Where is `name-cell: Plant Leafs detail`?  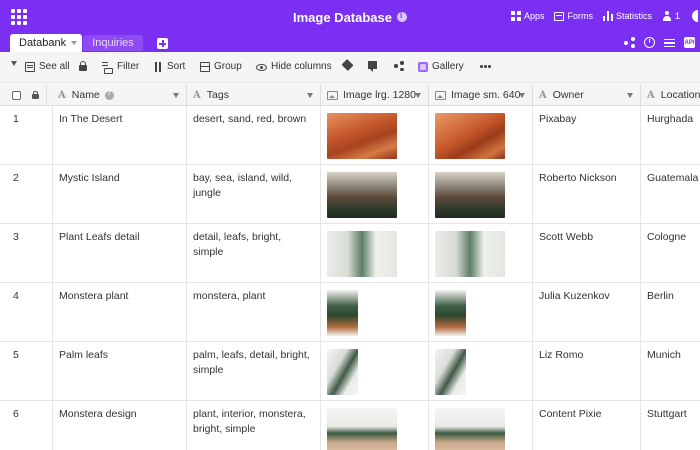
name-cell: Plant Leafs detail is located at coordinates (120, 253).